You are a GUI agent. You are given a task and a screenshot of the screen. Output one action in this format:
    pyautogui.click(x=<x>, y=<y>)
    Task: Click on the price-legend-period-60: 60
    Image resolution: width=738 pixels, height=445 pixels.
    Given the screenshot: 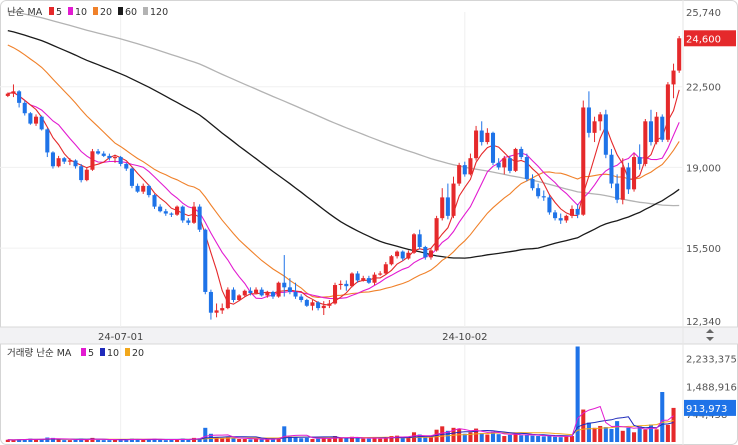 What is the action you would take?
    pyautogui.click(x=131, y=12)
    